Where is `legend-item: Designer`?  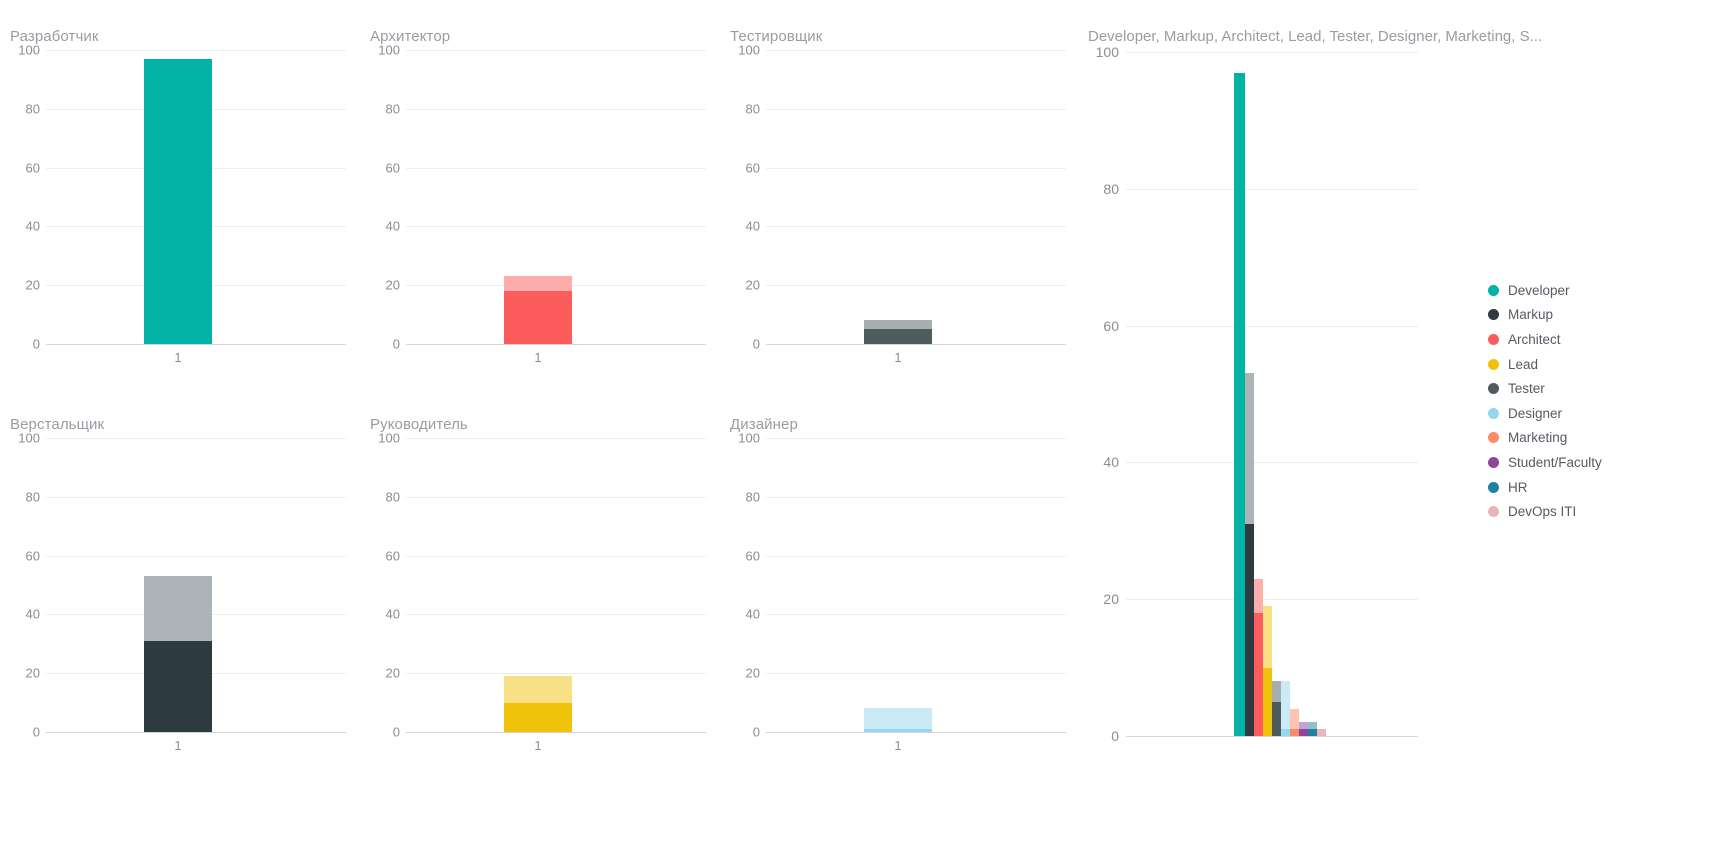
legend-item: Designer is located at coordinates (1595, 413).